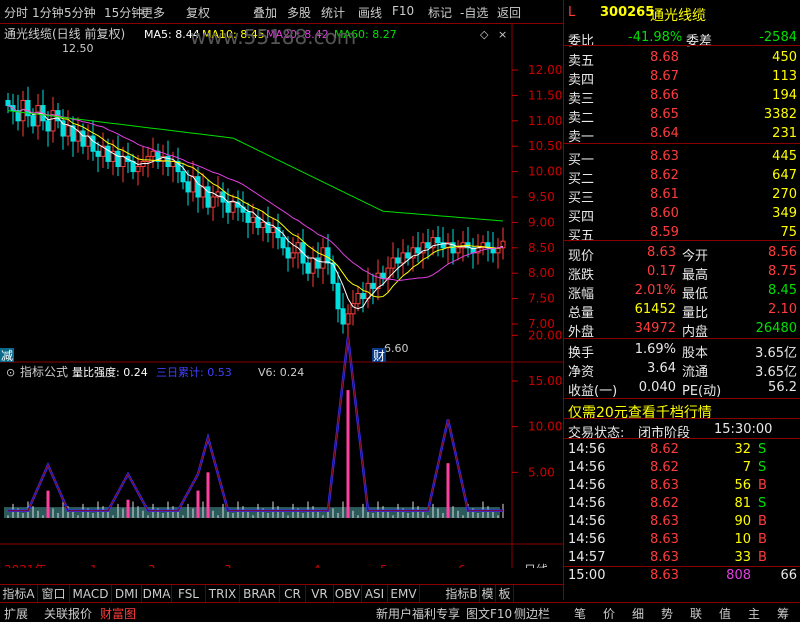  Describe the element at coordinates (776, 353) in the screenshot. I see `stat2-value: 3.65亿` at that location.